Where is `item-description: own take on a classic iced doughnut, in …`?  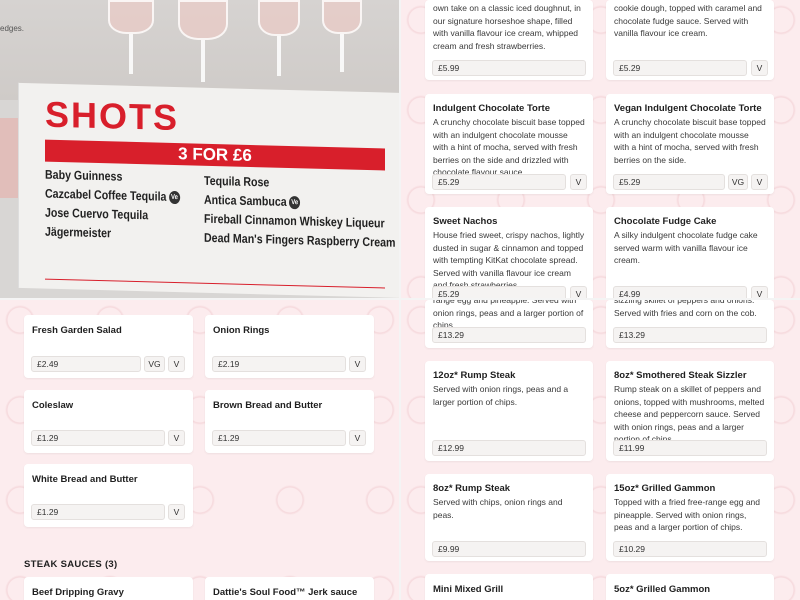 item-description: own take on a classic iced doughnut, in … is located at coordinates (507, 27).